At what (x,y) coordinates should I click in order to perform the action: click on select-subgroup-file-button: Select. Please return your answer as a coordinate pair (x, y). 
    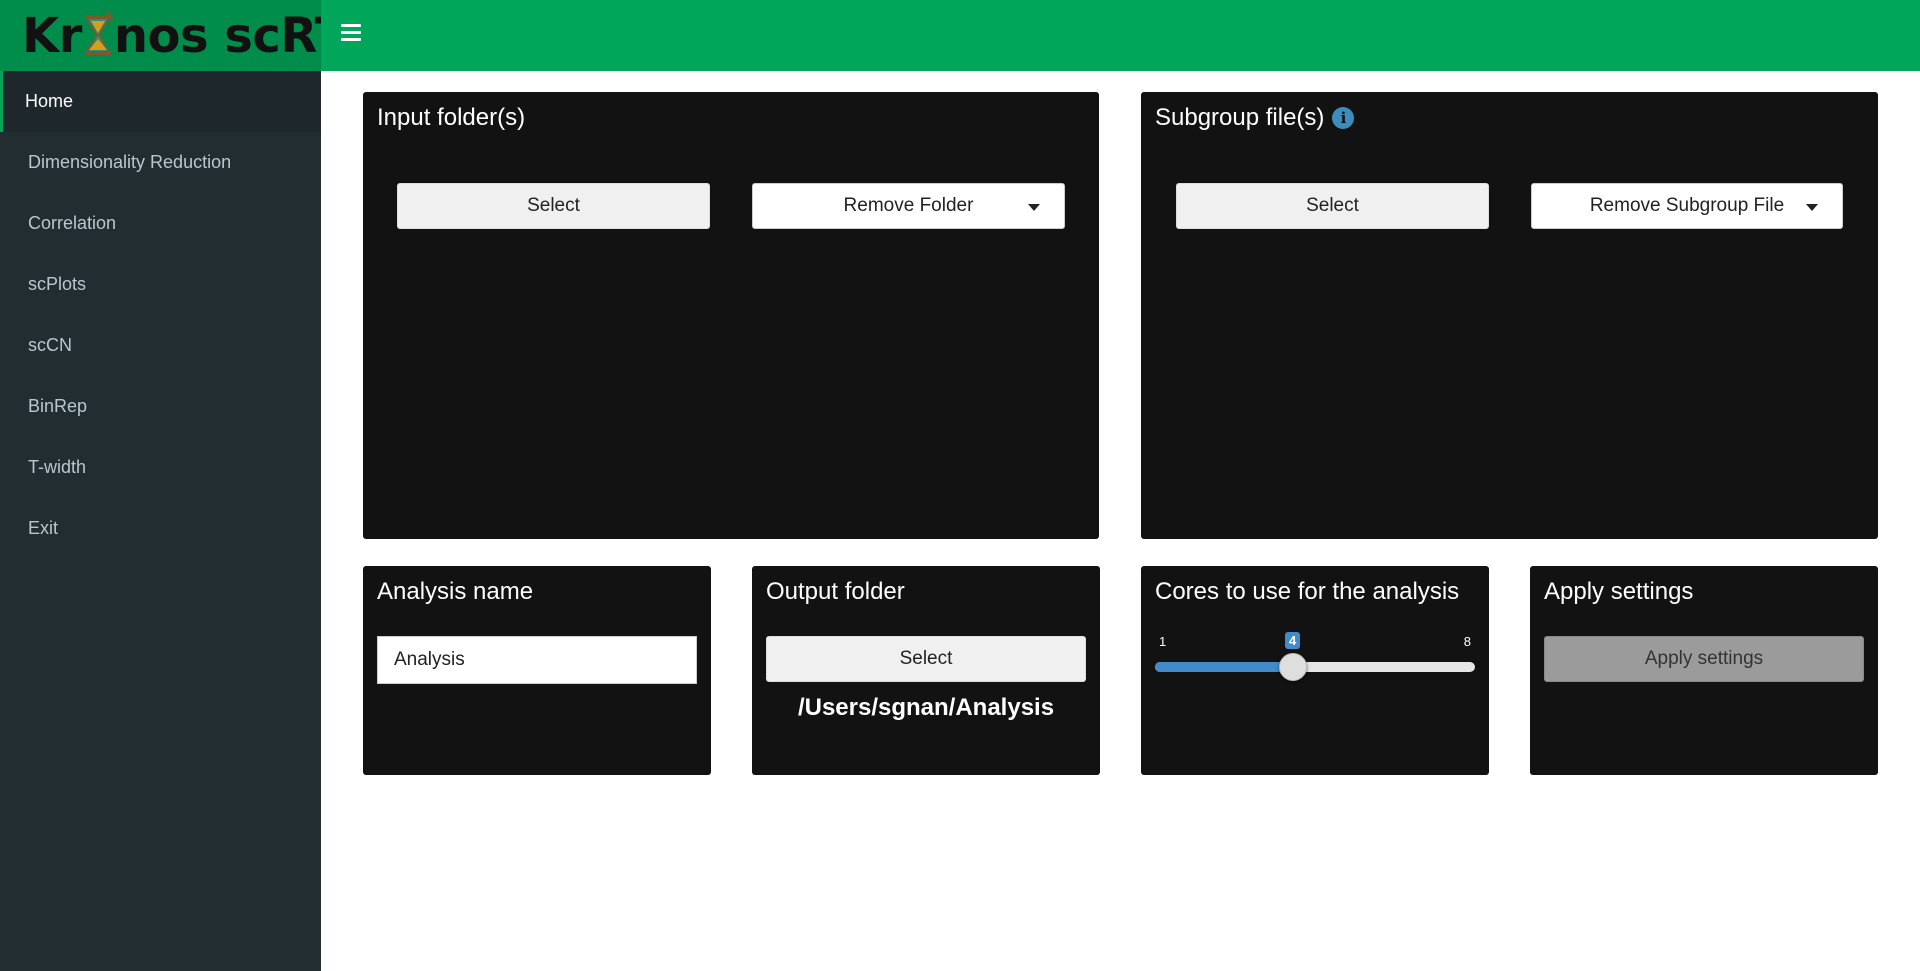
    Looking at the image, I should click on (1332, 206).